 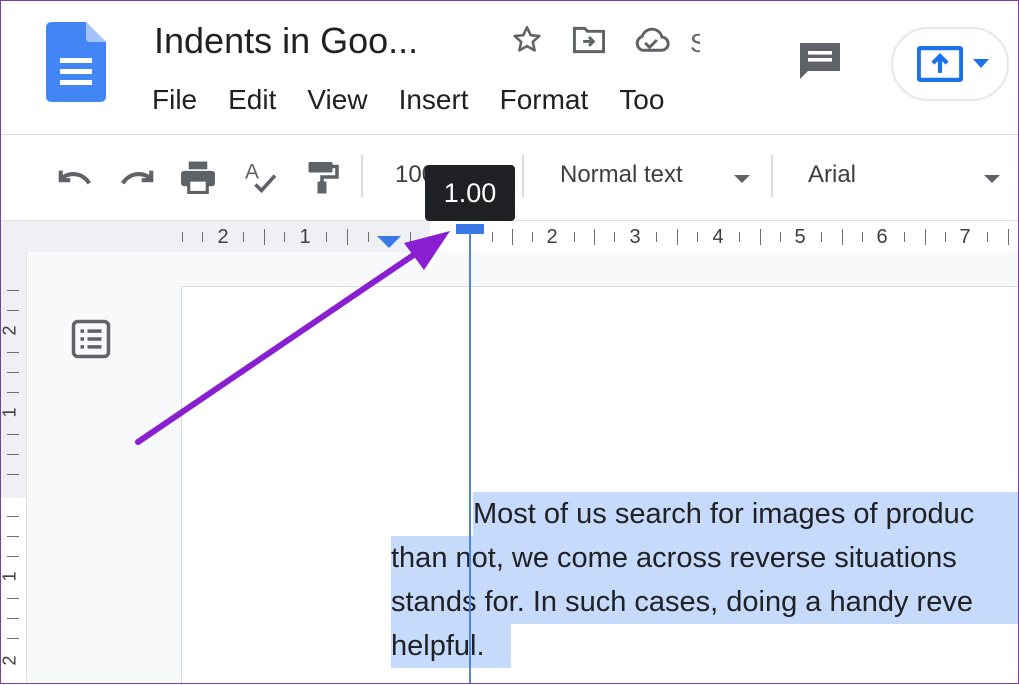 I want to click on present-button, so click(x=950, y=64).